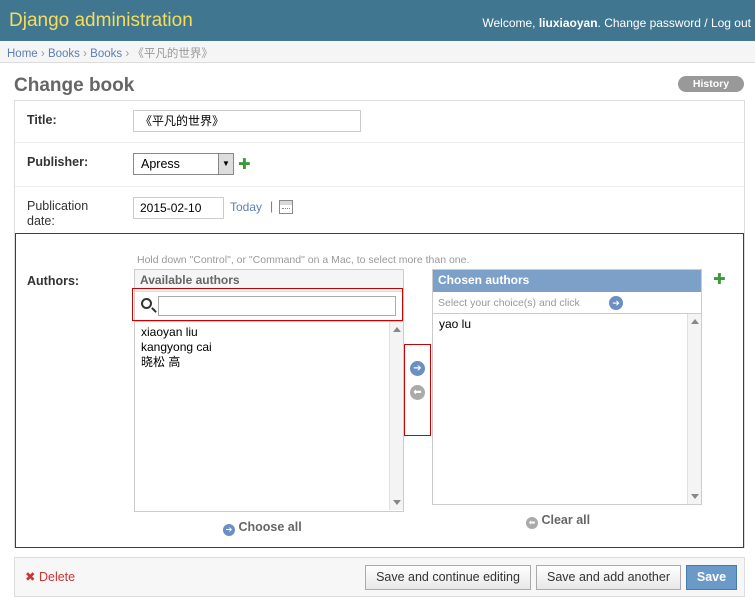 The height and width of the screenshot is (601, 755). What do you see at coordinates (417, 368) in the screenshot?
I see `add-selected-button: ➔` at bounding box center [417, 368].